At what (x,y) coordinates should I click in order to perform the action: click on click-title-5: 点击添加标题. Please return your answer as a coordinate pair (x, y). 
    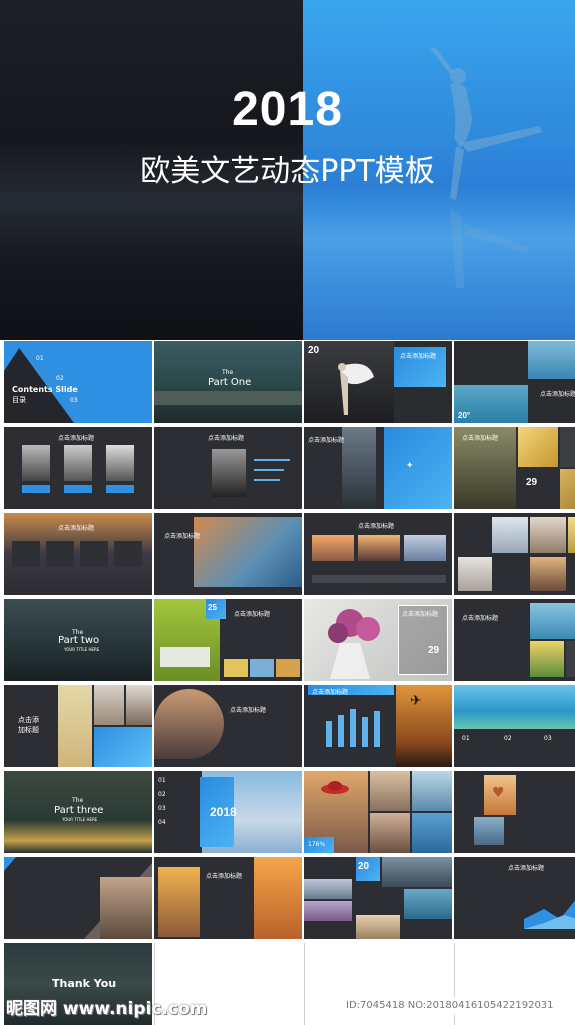
    Looking at the image, I should click on (326, 440).